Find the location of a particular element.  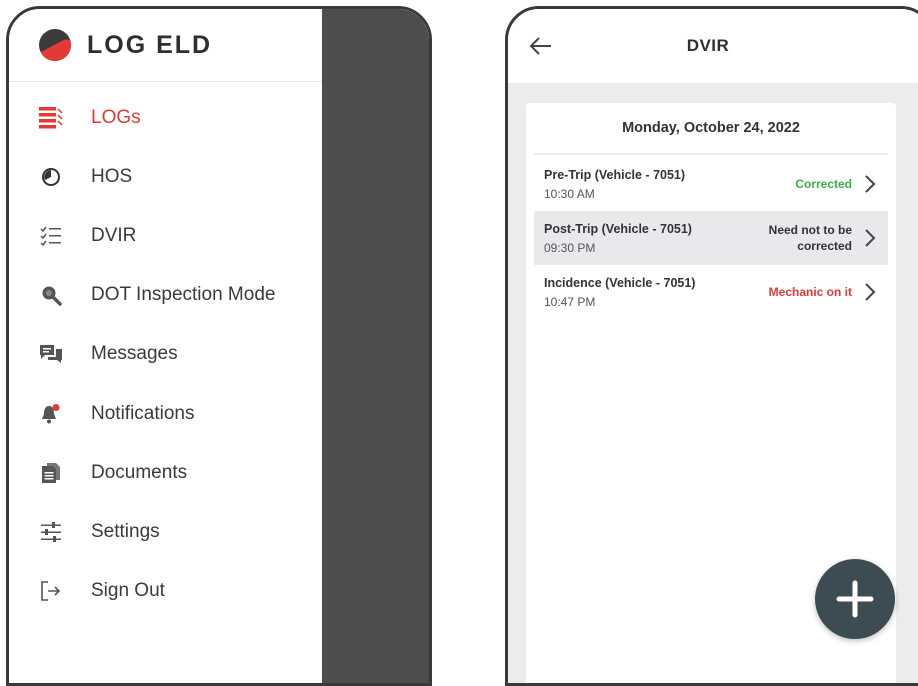

documents-icon is located at coordinates (51, 473).